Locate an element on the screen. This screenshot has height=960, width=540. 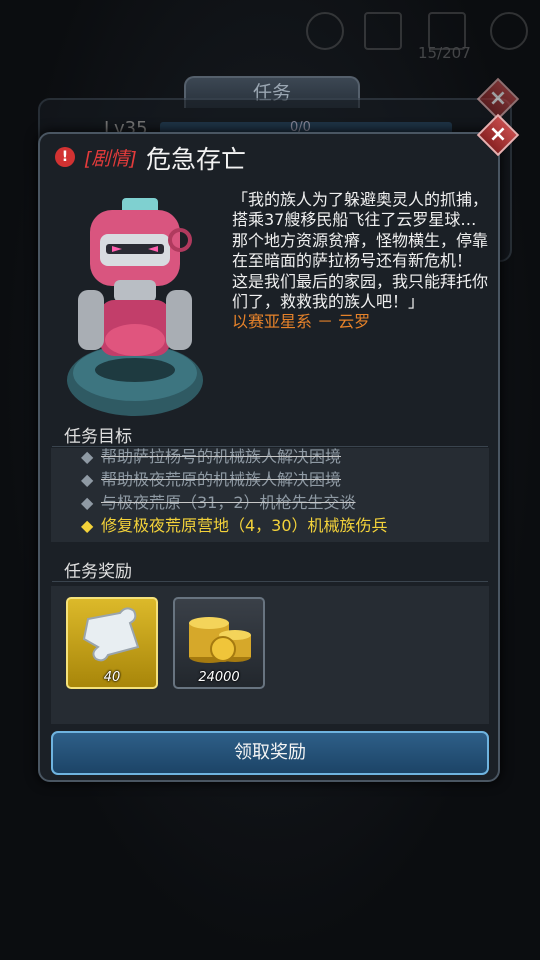
objective-item: ◆ 与极夜荒原（31，2）机枪先生交谈 is located at coordinates (218, 501).